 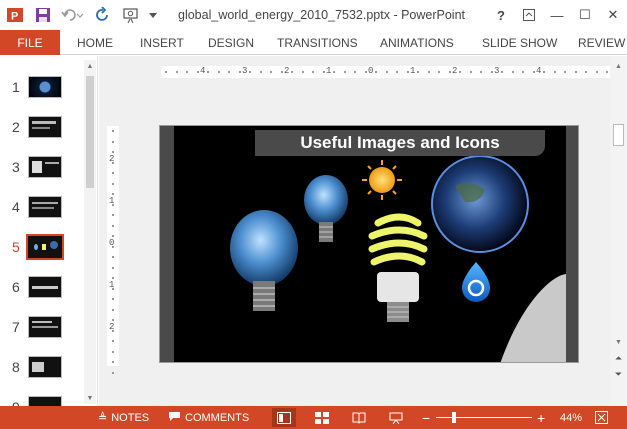 I want to click on tab-transitions: TRANSITIONS, so click(x=317, y=42).